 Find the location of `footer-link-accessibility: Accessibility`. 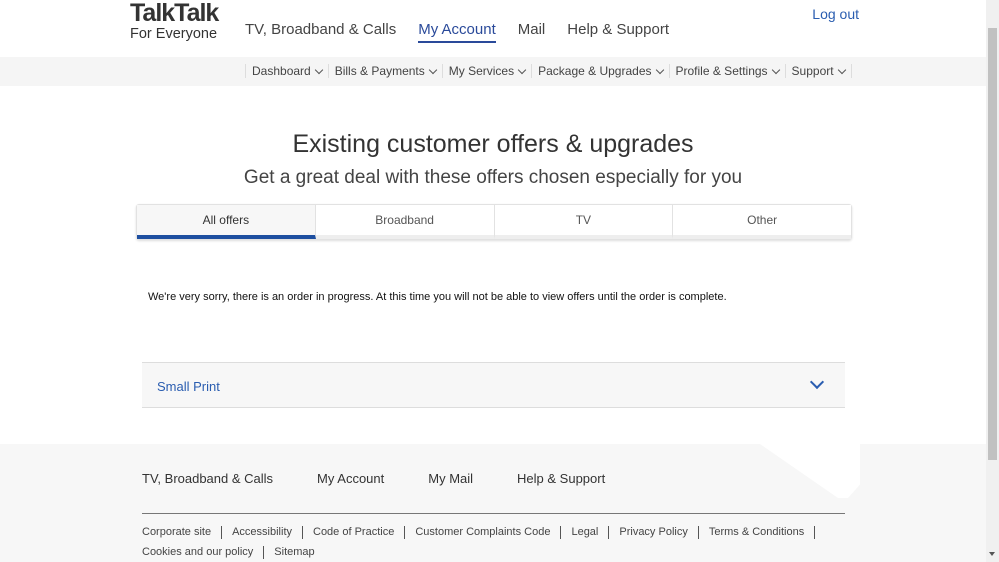

footer-link-accessibility: Accessibility is located at coordinates (262, 532).